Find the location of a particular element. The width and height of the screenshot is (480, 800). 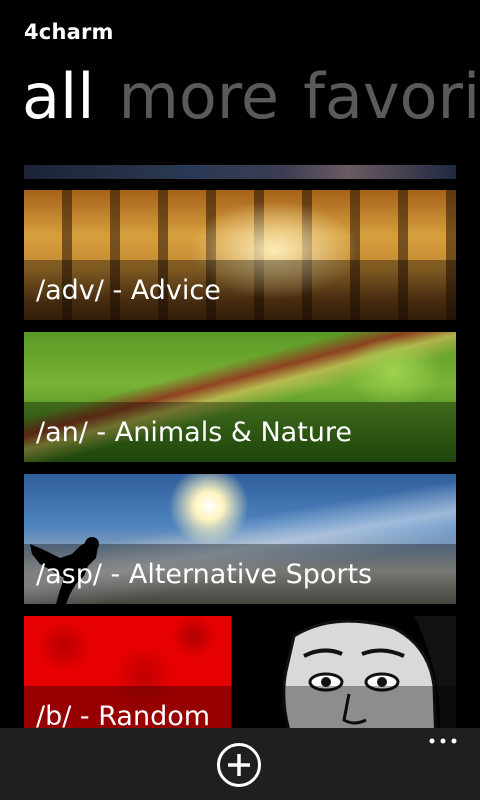

app-title: 4charm is located at coordinates (69, 32).